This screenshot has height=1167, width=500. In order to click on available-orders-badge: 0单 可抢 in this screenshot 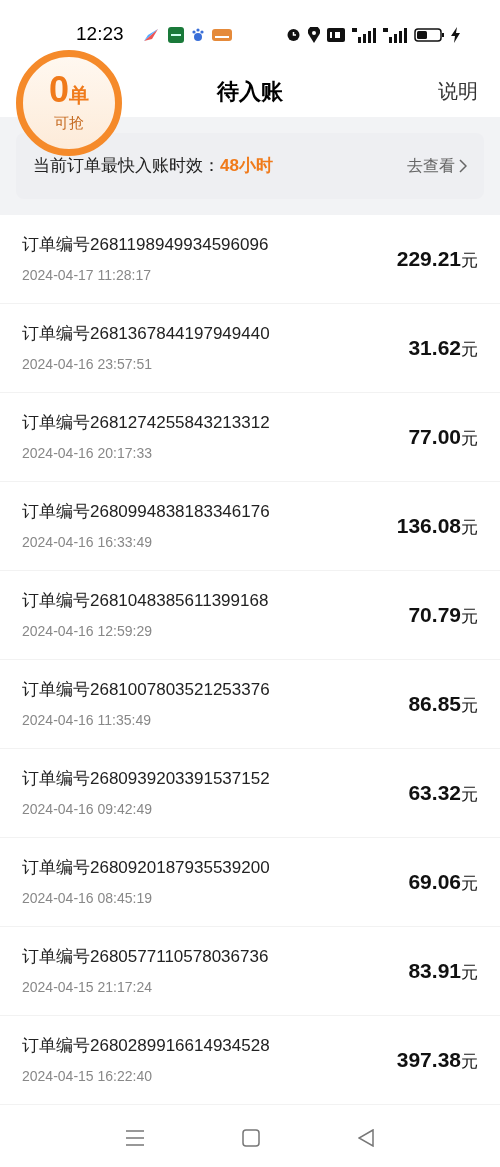, I will do `click(69, 103)`.